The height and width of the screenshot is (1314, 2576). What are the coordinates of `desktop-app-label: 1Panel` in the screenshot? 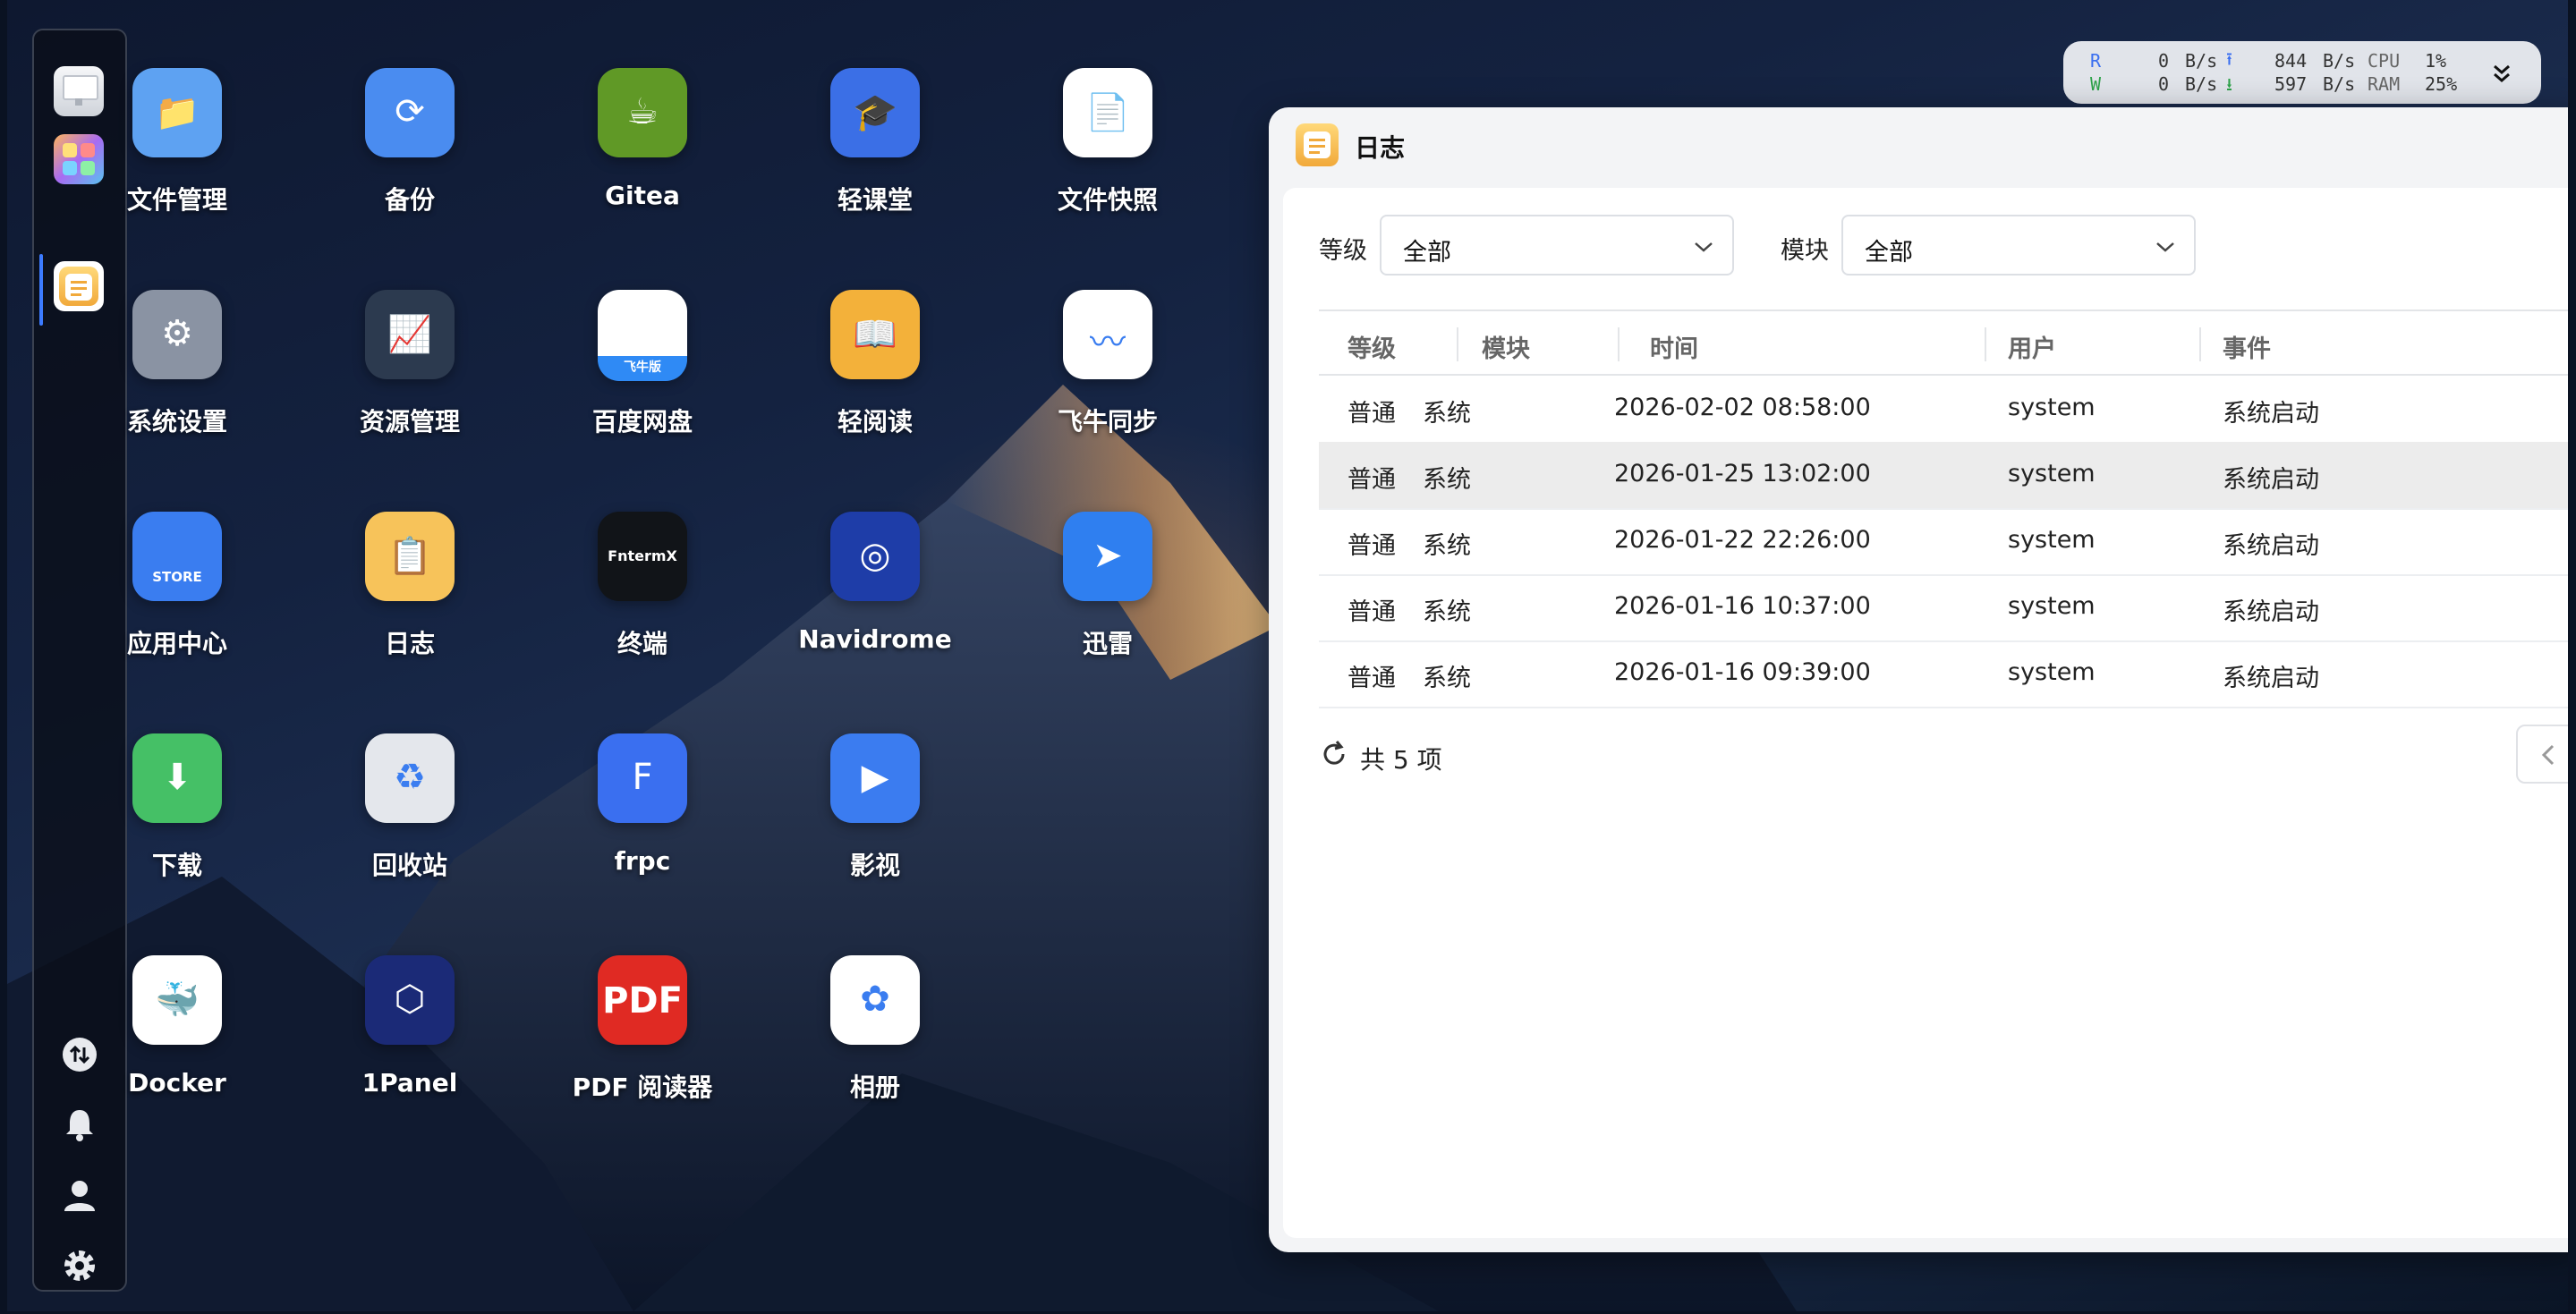 It's located at (409, 1083).